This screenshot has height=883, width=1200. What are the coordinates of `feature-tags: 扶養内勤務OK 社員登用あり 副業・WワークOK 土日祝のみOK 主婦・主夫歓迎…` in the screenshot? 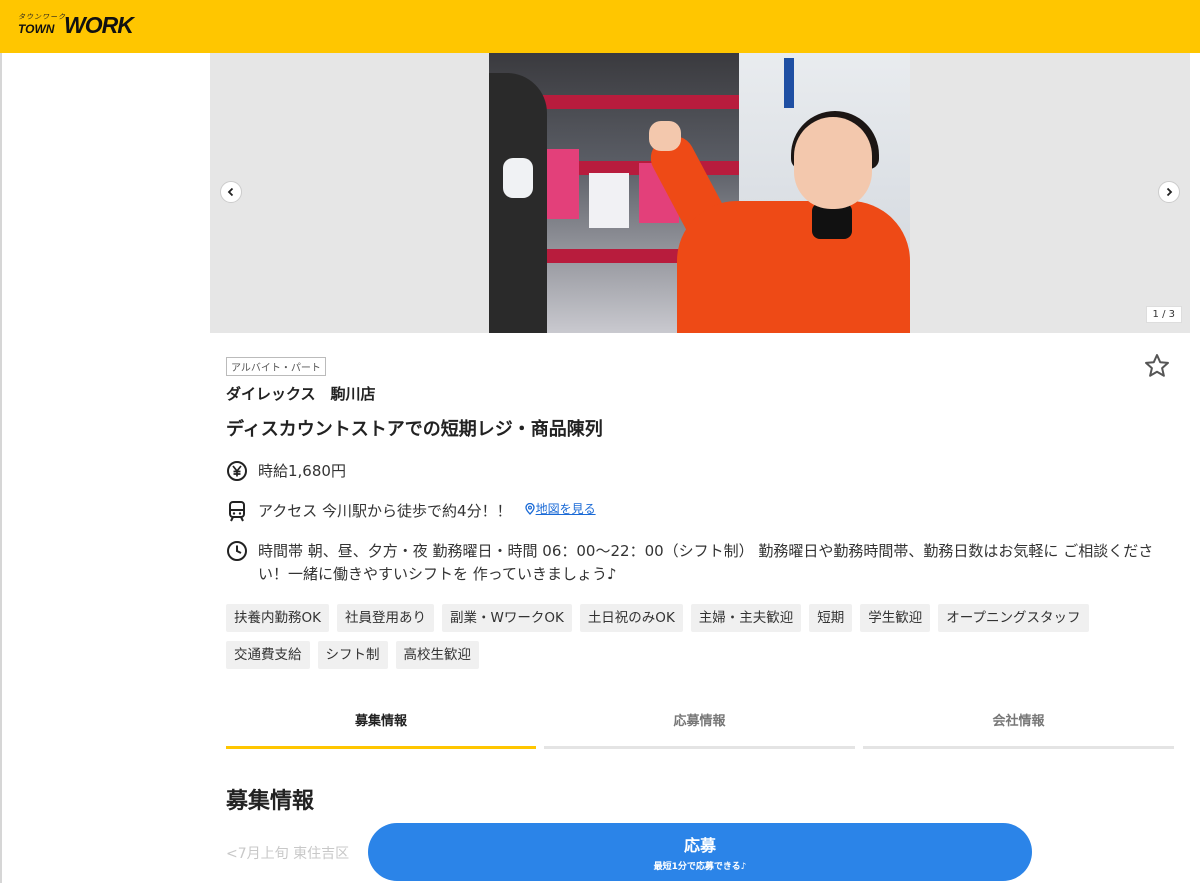 It's located at (701, 636).